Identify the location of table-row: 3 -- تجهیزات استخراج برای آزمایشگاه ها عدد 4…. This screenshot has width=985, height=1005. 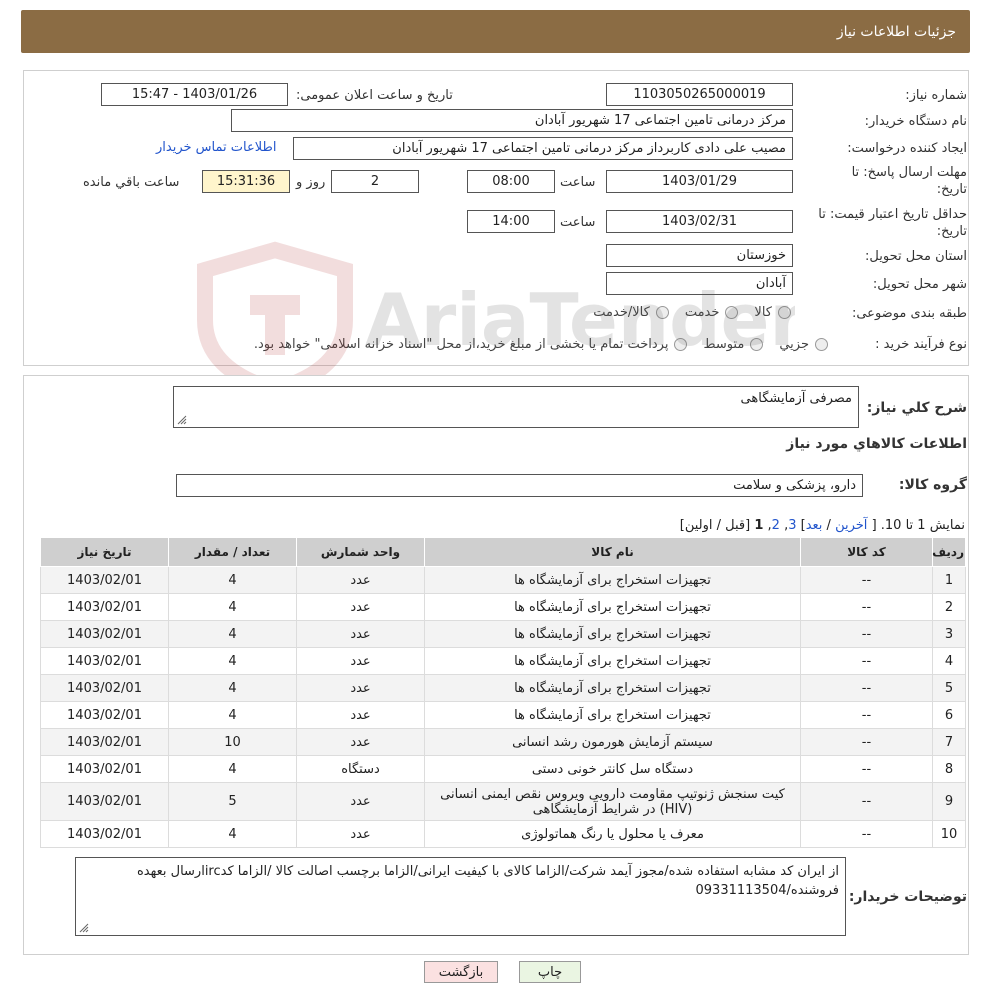
(503, 634).